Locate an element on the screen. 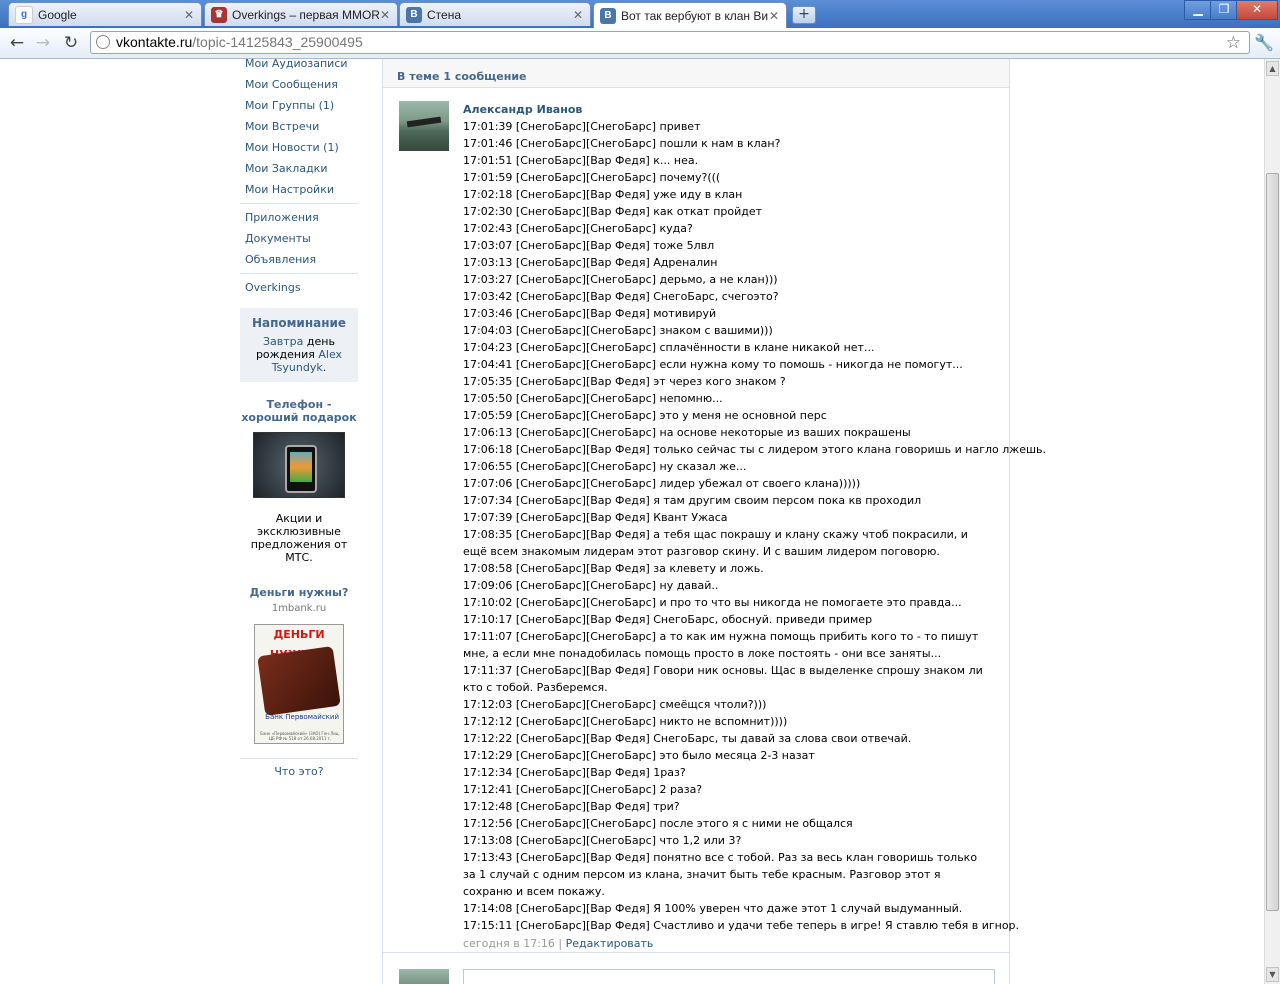 The width and height of the screenshot is (1280, 984). edit-link: Редактировать is located at coordinates (610, 943).